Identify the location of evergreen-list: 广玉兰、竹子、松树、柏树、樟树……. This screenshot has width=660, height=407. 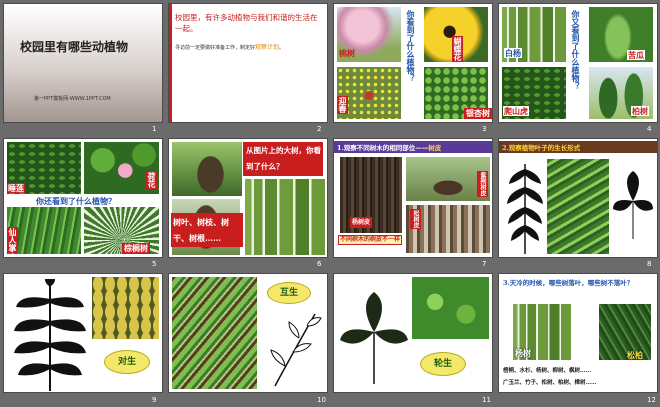
(550, 383).